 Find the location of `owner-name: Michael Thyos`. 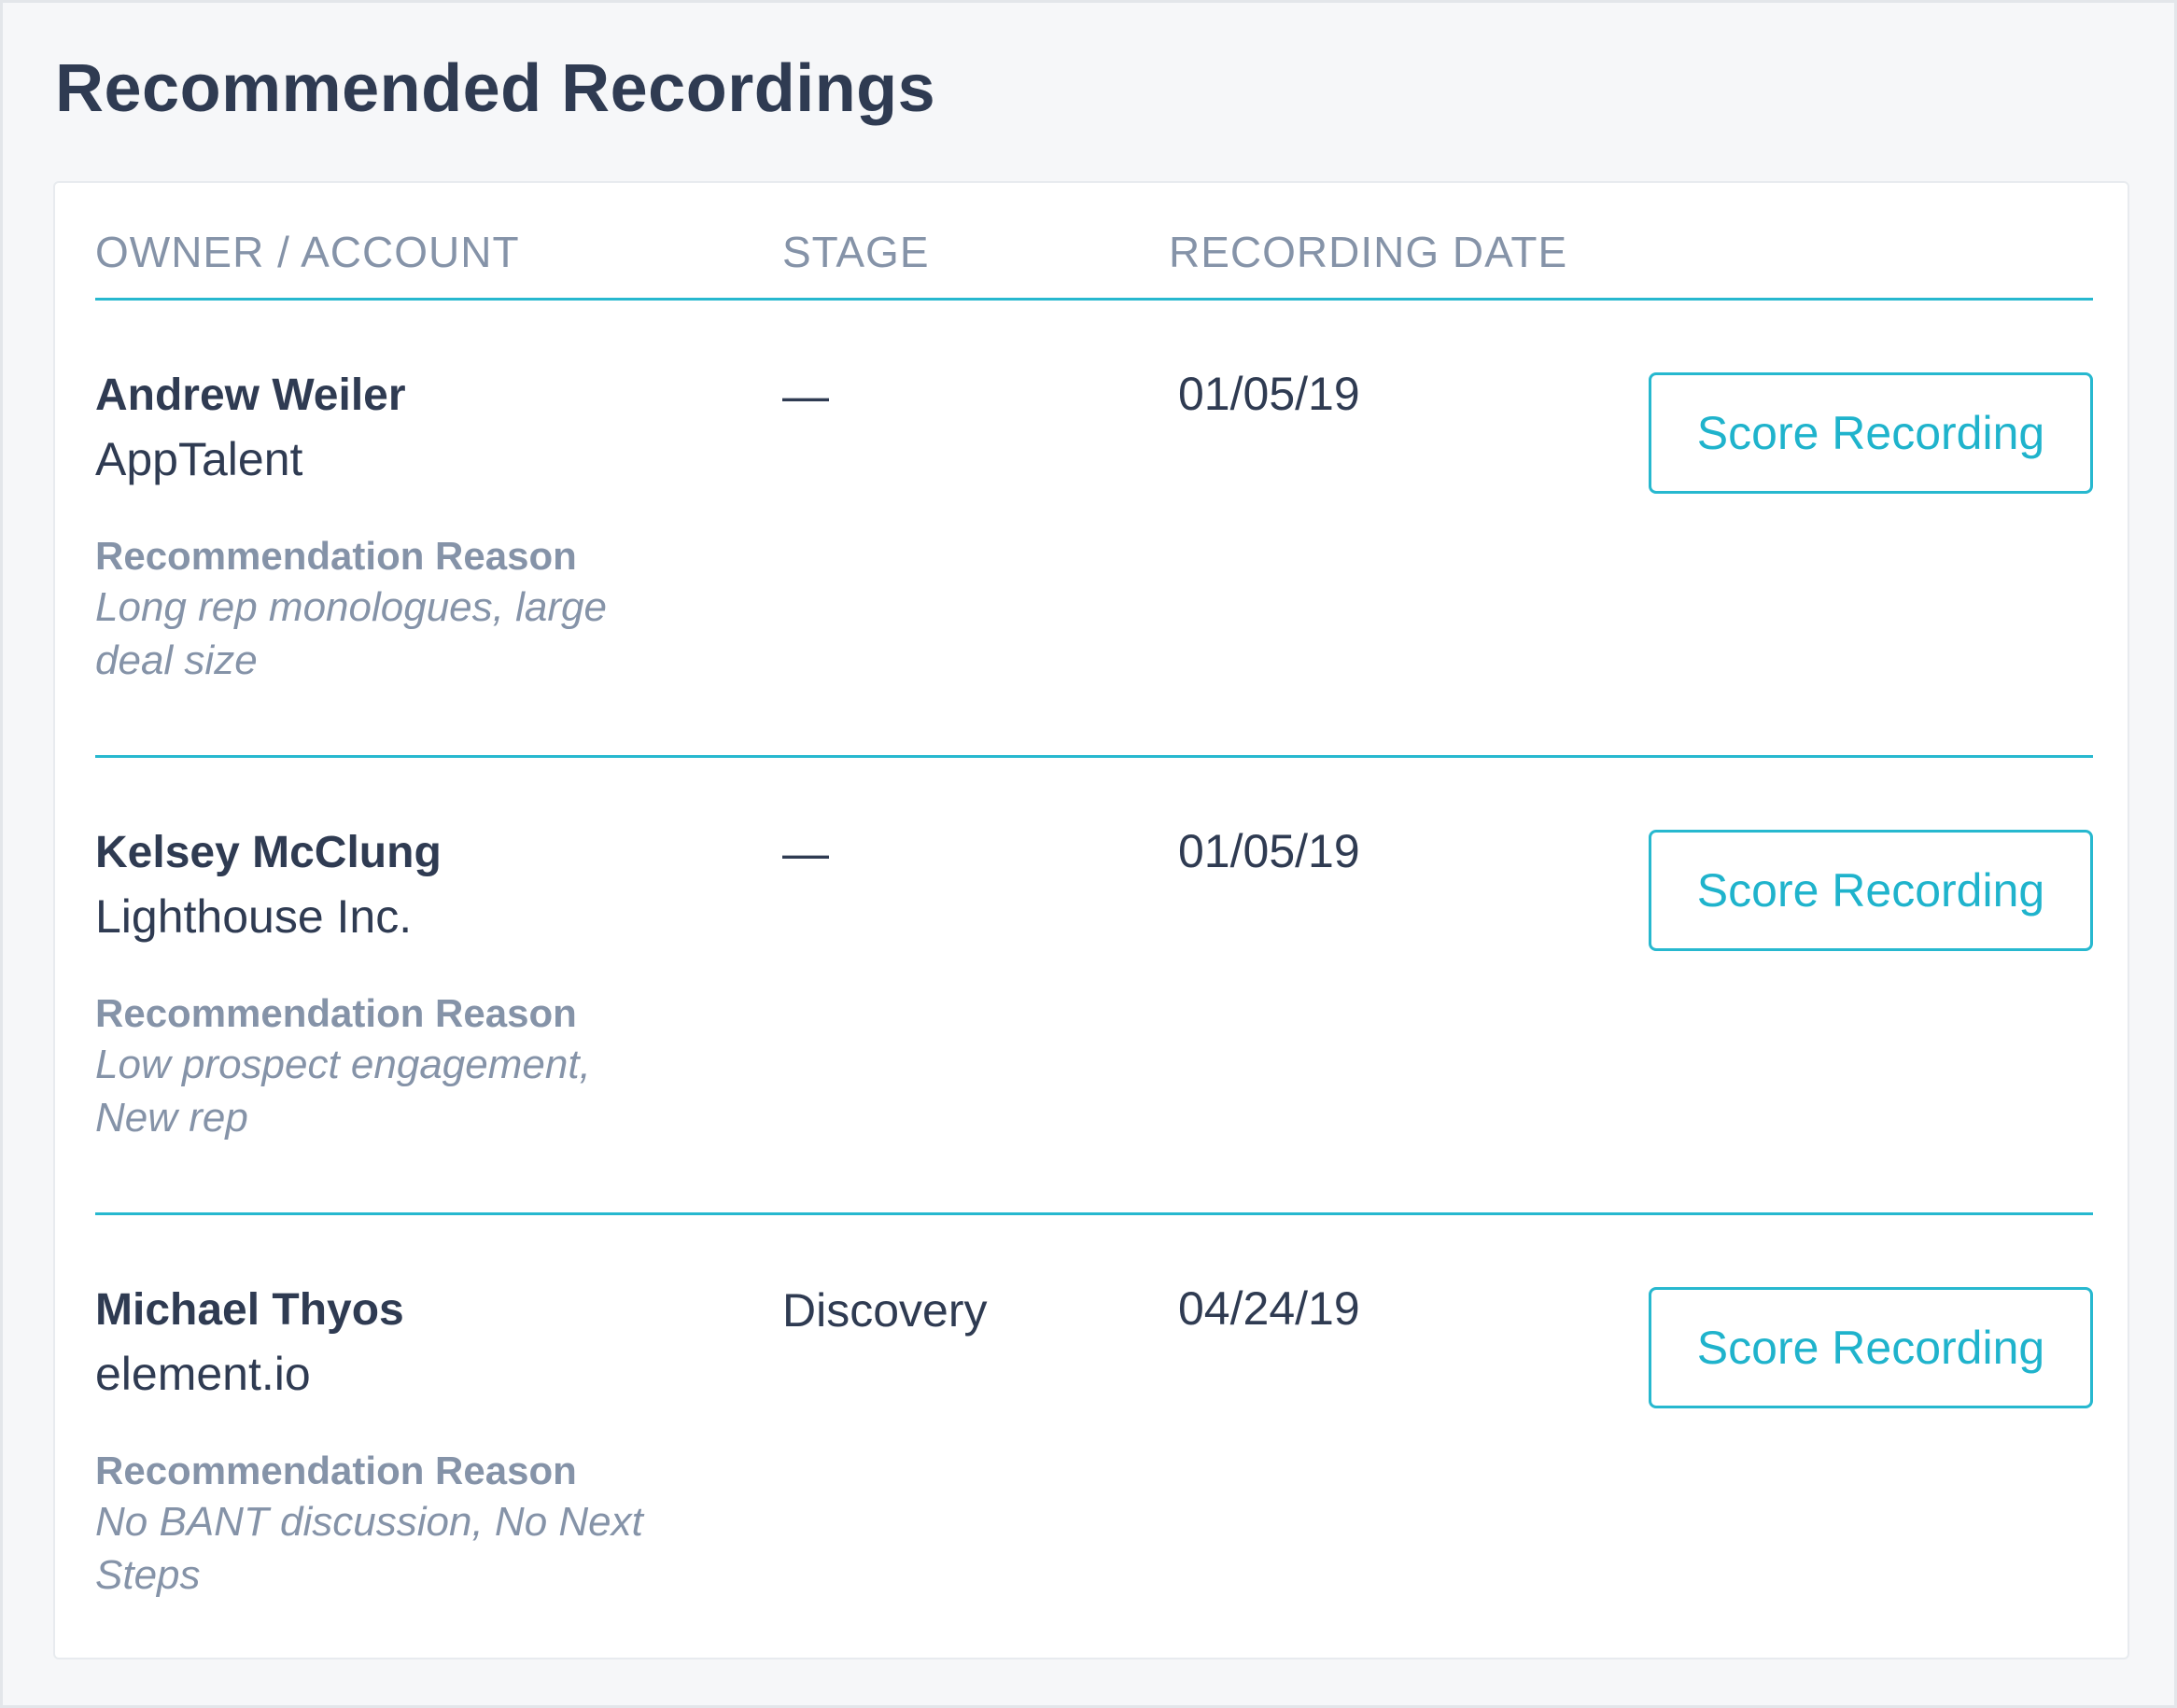

owner-name: Michael Thyos is located at coordinates (249, 1310).